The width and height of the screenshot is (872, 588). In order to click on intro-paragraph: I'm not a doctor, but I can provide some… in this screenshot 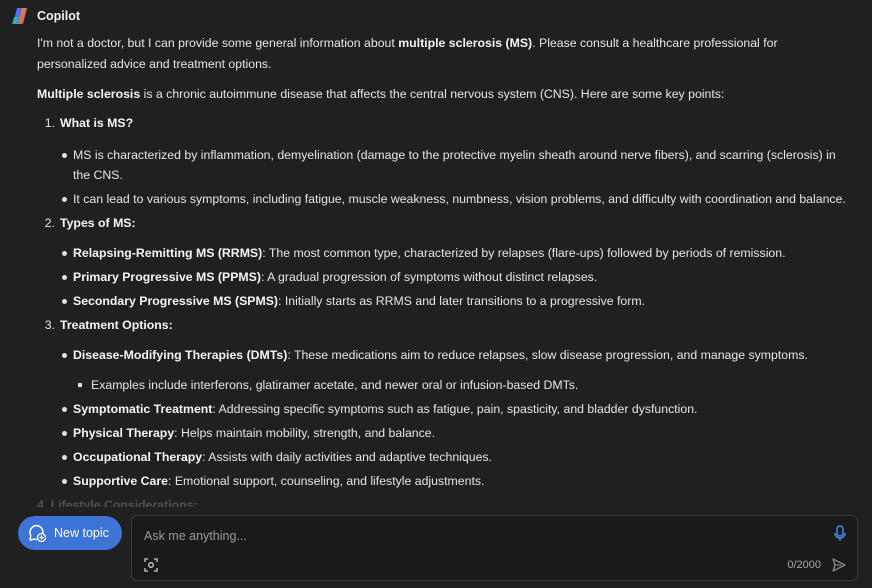, I will do `click(407, 53)`.